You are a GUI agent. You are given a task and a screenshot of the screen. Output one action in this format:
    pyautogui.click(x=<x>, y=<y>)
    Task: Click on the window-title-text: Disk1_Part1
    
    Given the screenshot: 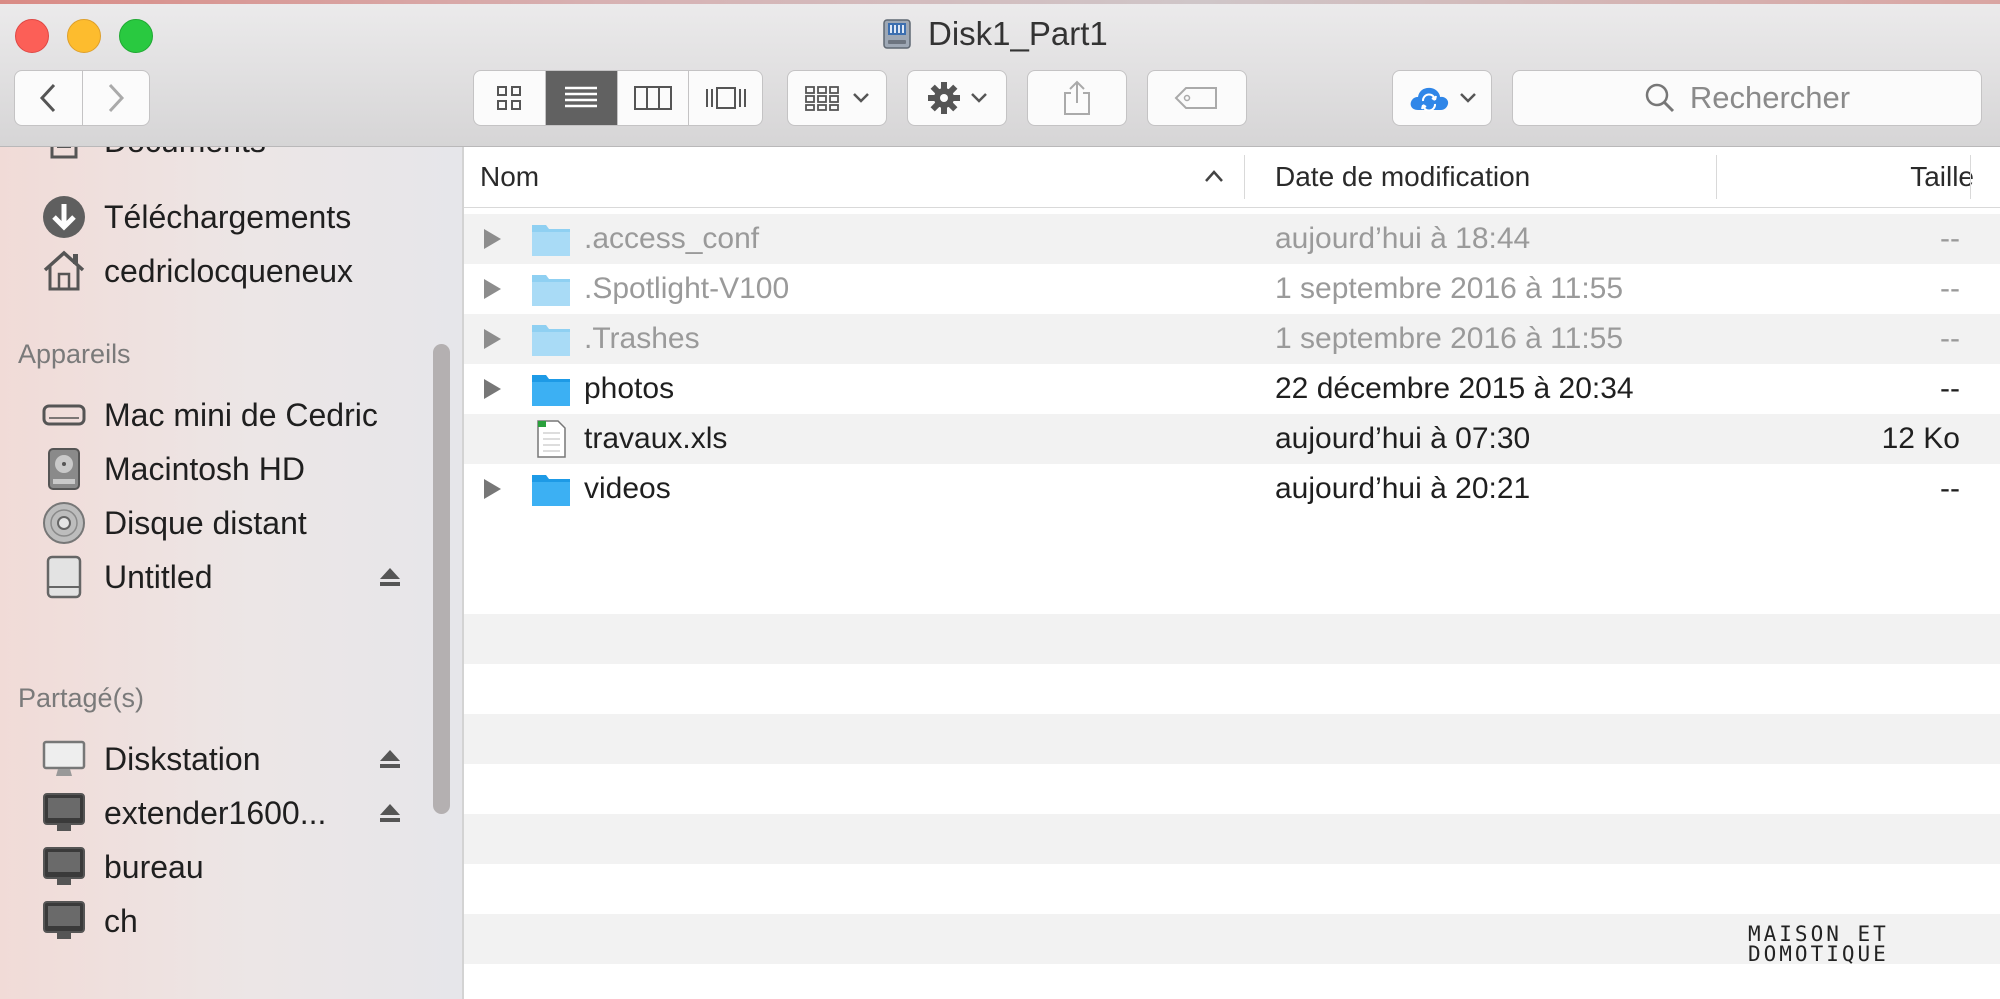 What is the action you would take?
    pyautogui.click(x=1018, y=33)
    